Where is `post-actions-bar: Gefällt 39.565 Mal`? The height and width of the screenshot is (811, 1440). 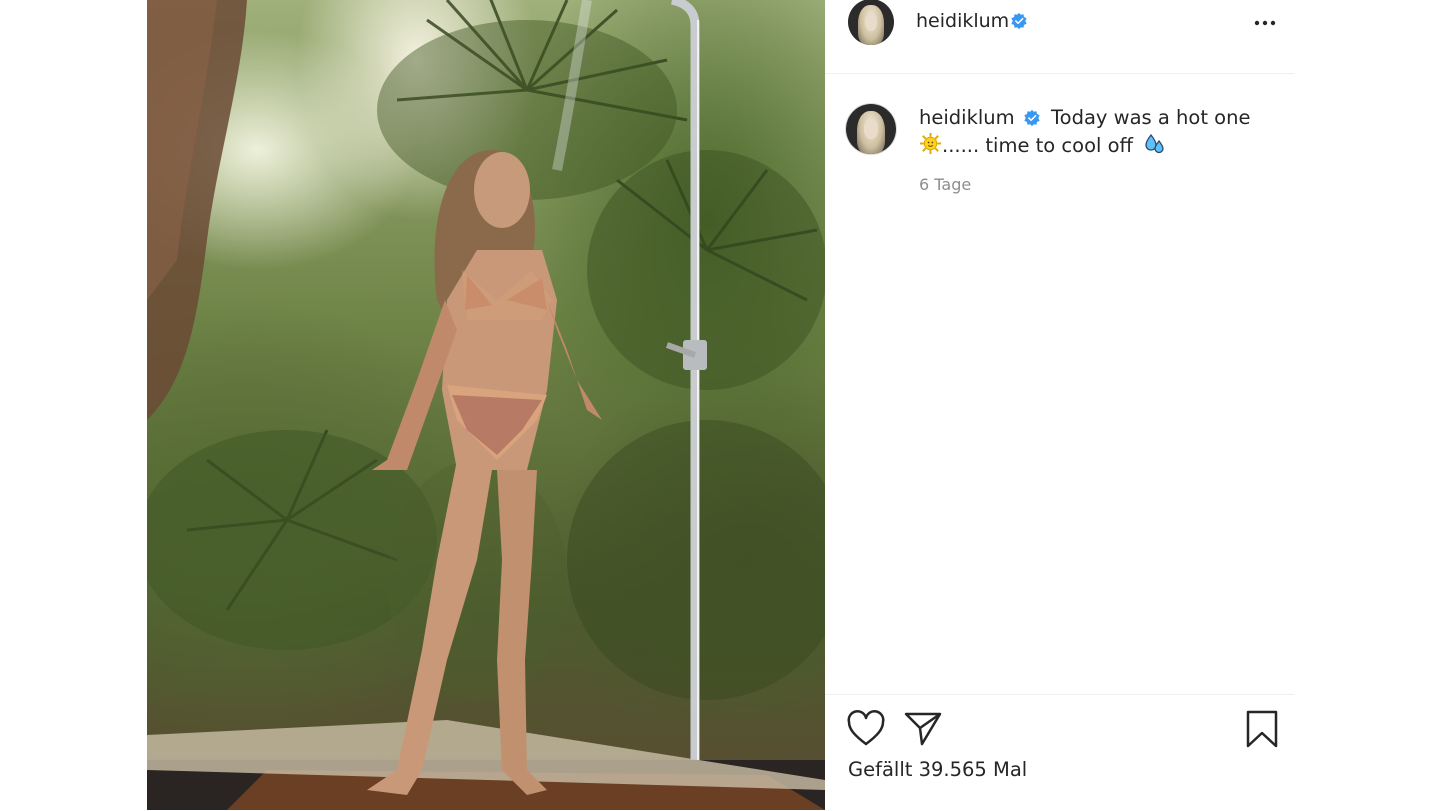 post-actions-bar: Gefällt 39.565 Mal is located at coordinates (1059, 752).